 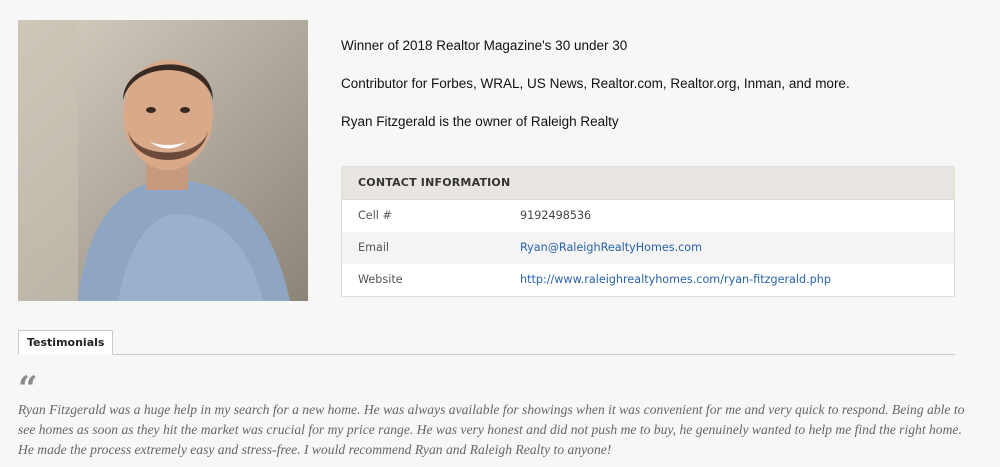 I want to click on contact-label-website: Website, so click(x=380, y=279).